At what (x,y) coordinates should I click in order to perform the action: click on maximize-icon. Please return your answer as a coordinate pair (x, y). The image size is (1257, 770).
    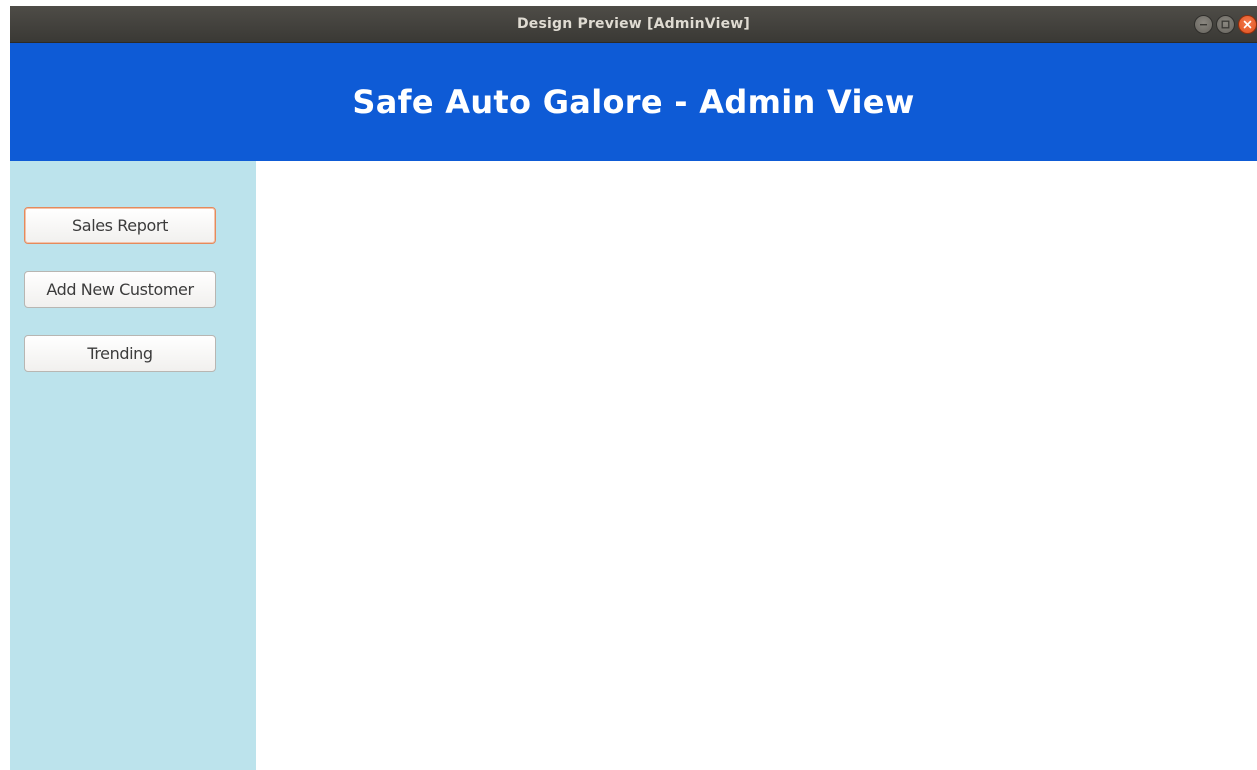
    Looking at the image, I should click on (1225, 24).